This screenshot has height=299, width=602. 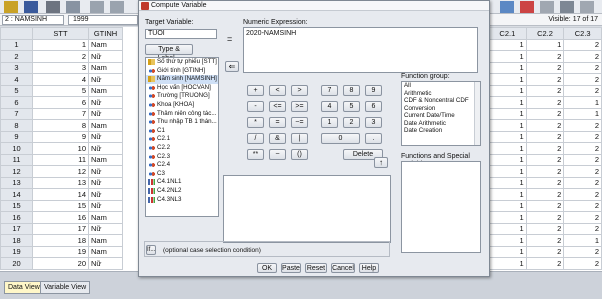 I want to click on variable-list-item: Khoa [KHOA], so click(x=182, y=105).